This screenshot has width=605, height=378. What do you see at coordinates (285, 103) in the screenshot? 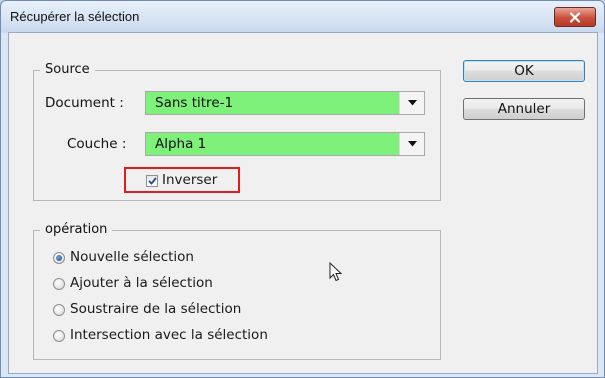
I see `document-select: Sans titre-1` at bounding box center [285, 103].